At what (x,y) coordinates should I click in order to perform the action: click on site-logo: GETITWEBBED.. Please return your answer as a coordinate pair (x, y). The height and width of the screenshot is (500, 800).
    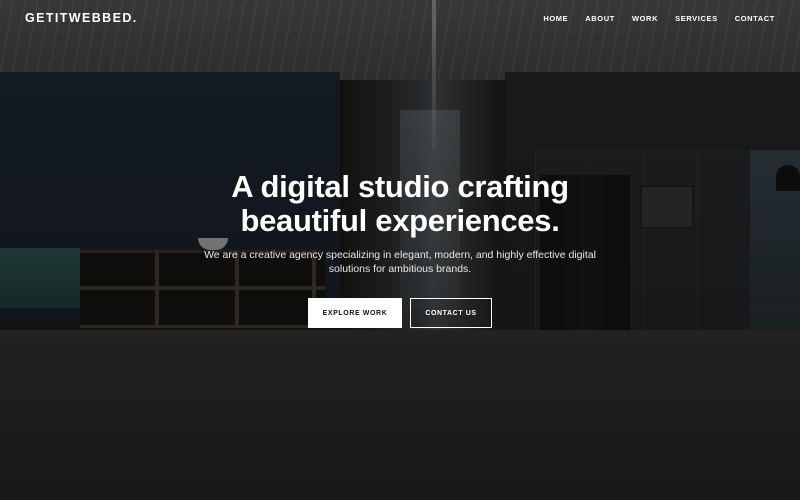
    Looking at the image, I should click on (81, 18).